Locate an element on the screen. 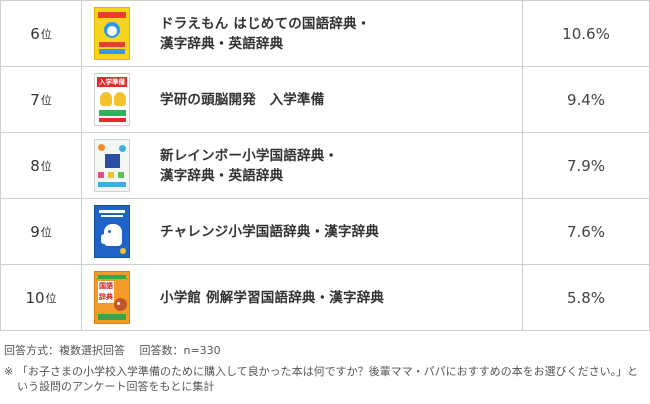 The image size is (650, 404). percent-value: 10.6% is located at coordinates (586, 33).